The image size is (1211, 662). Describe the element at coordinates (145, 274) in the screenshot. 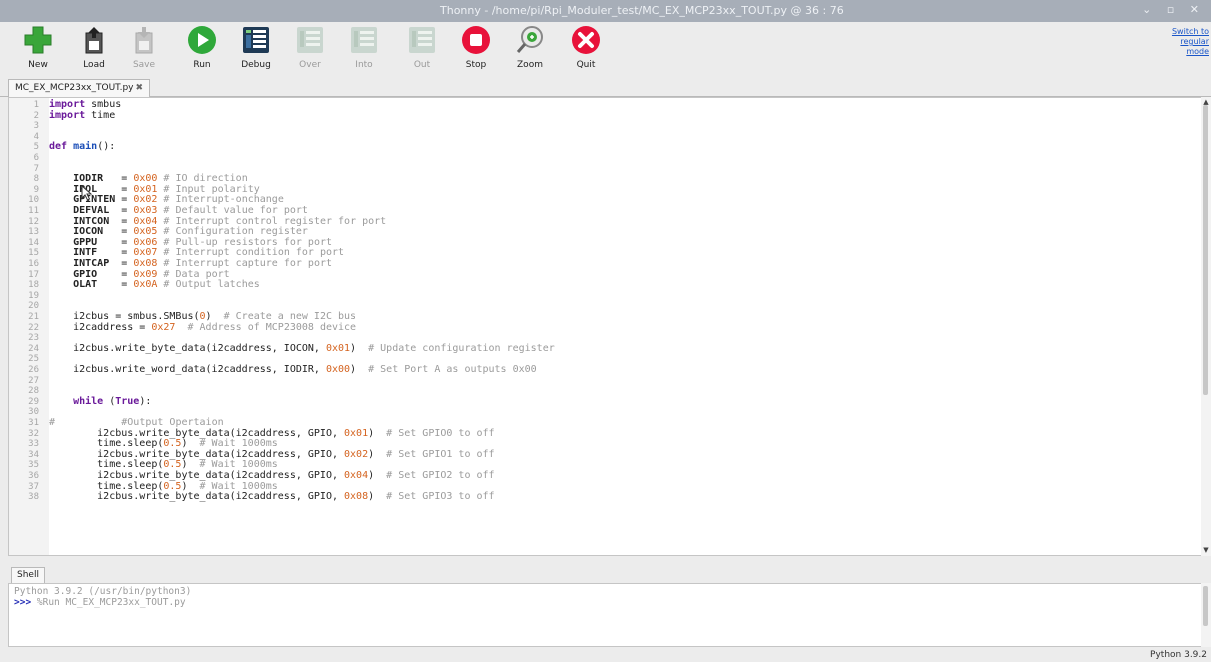

I see `code-token: 0x09` at that location.